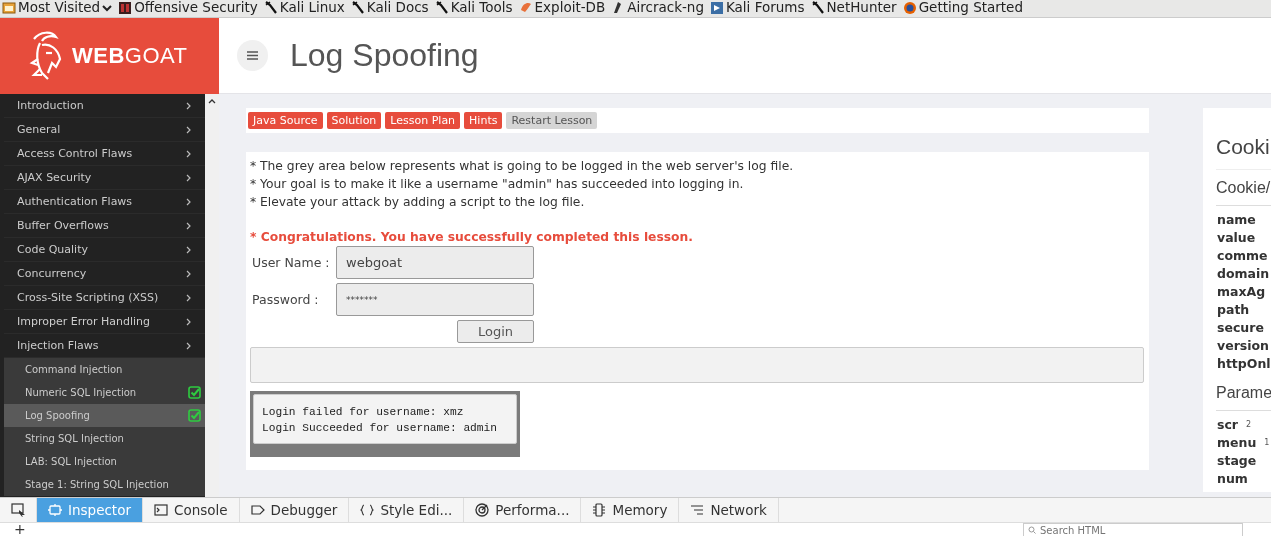  What do you see at coordinates (1243, 393) in the screenshot?
I see `panel-subtitle: Parame` at bounding box center [1243, 393].